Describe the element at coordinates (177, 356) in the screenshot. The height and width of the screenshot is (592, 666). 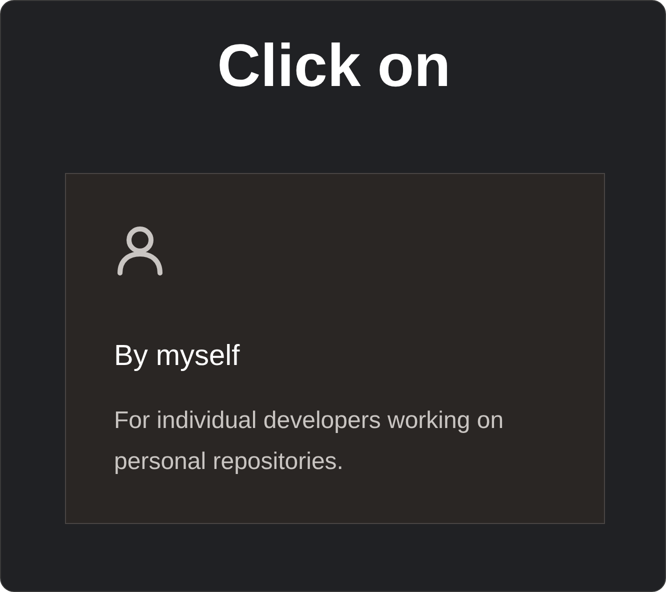
I see `card-heading: By myself` at that location.